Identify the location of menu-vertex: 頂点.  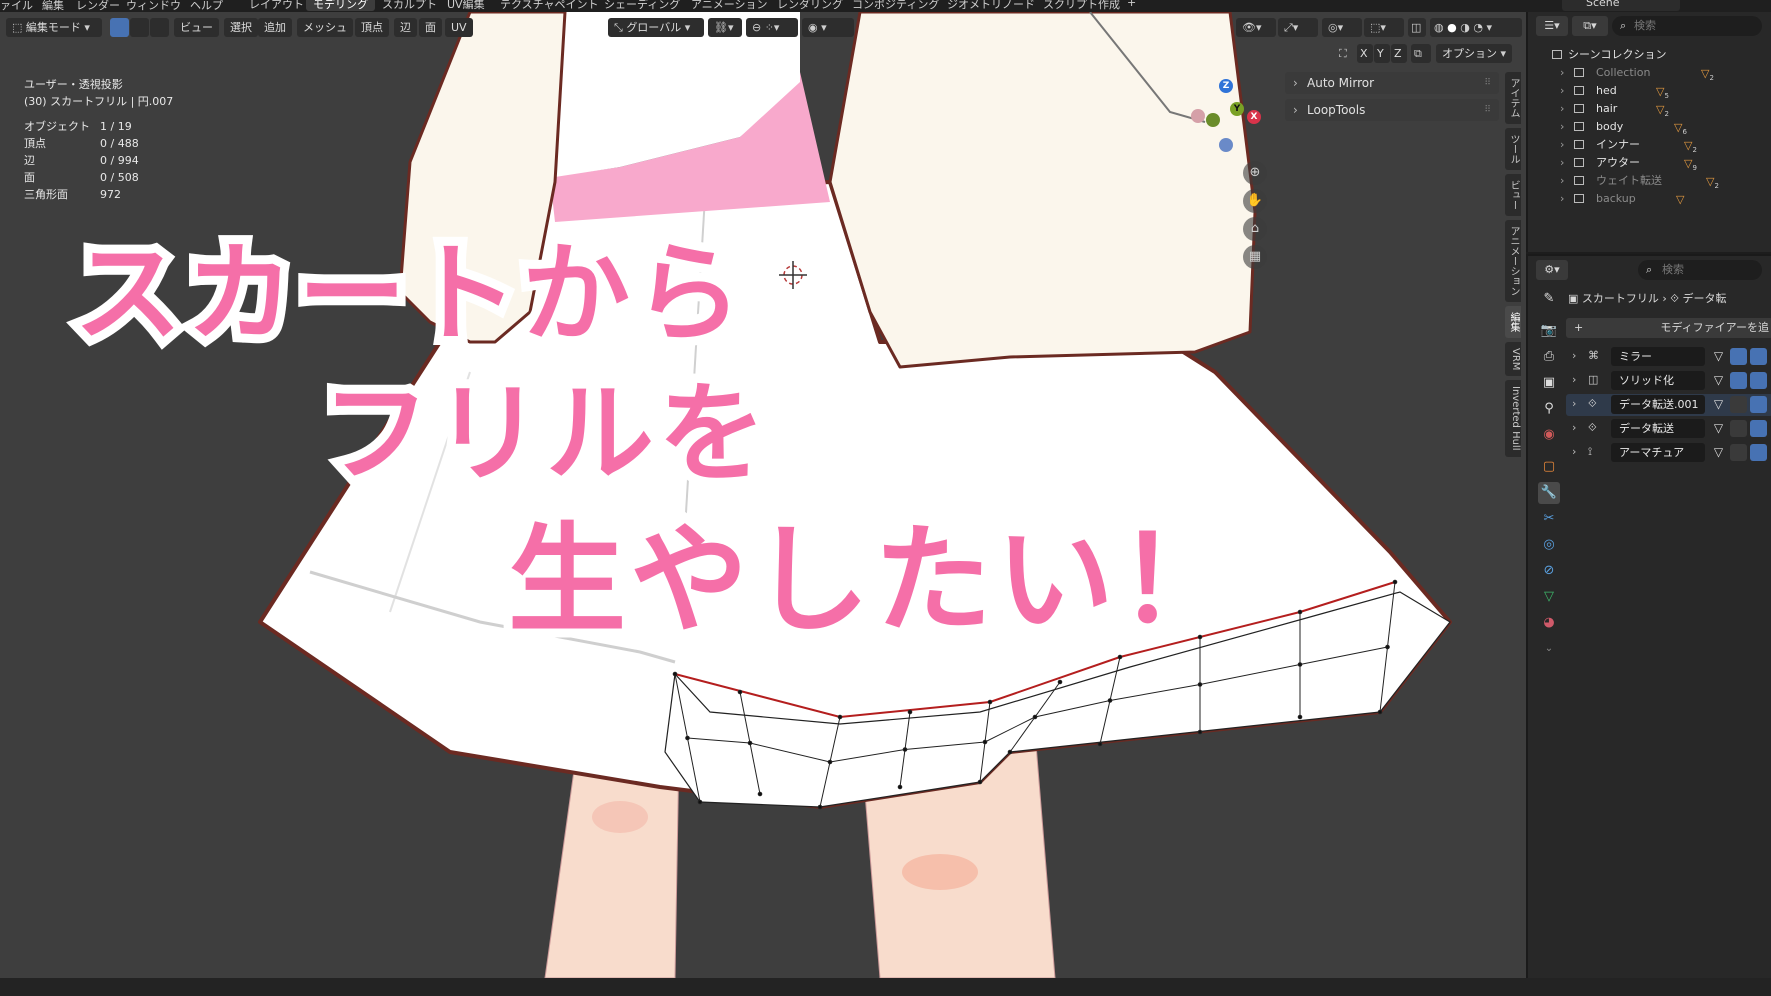
(372, 27).